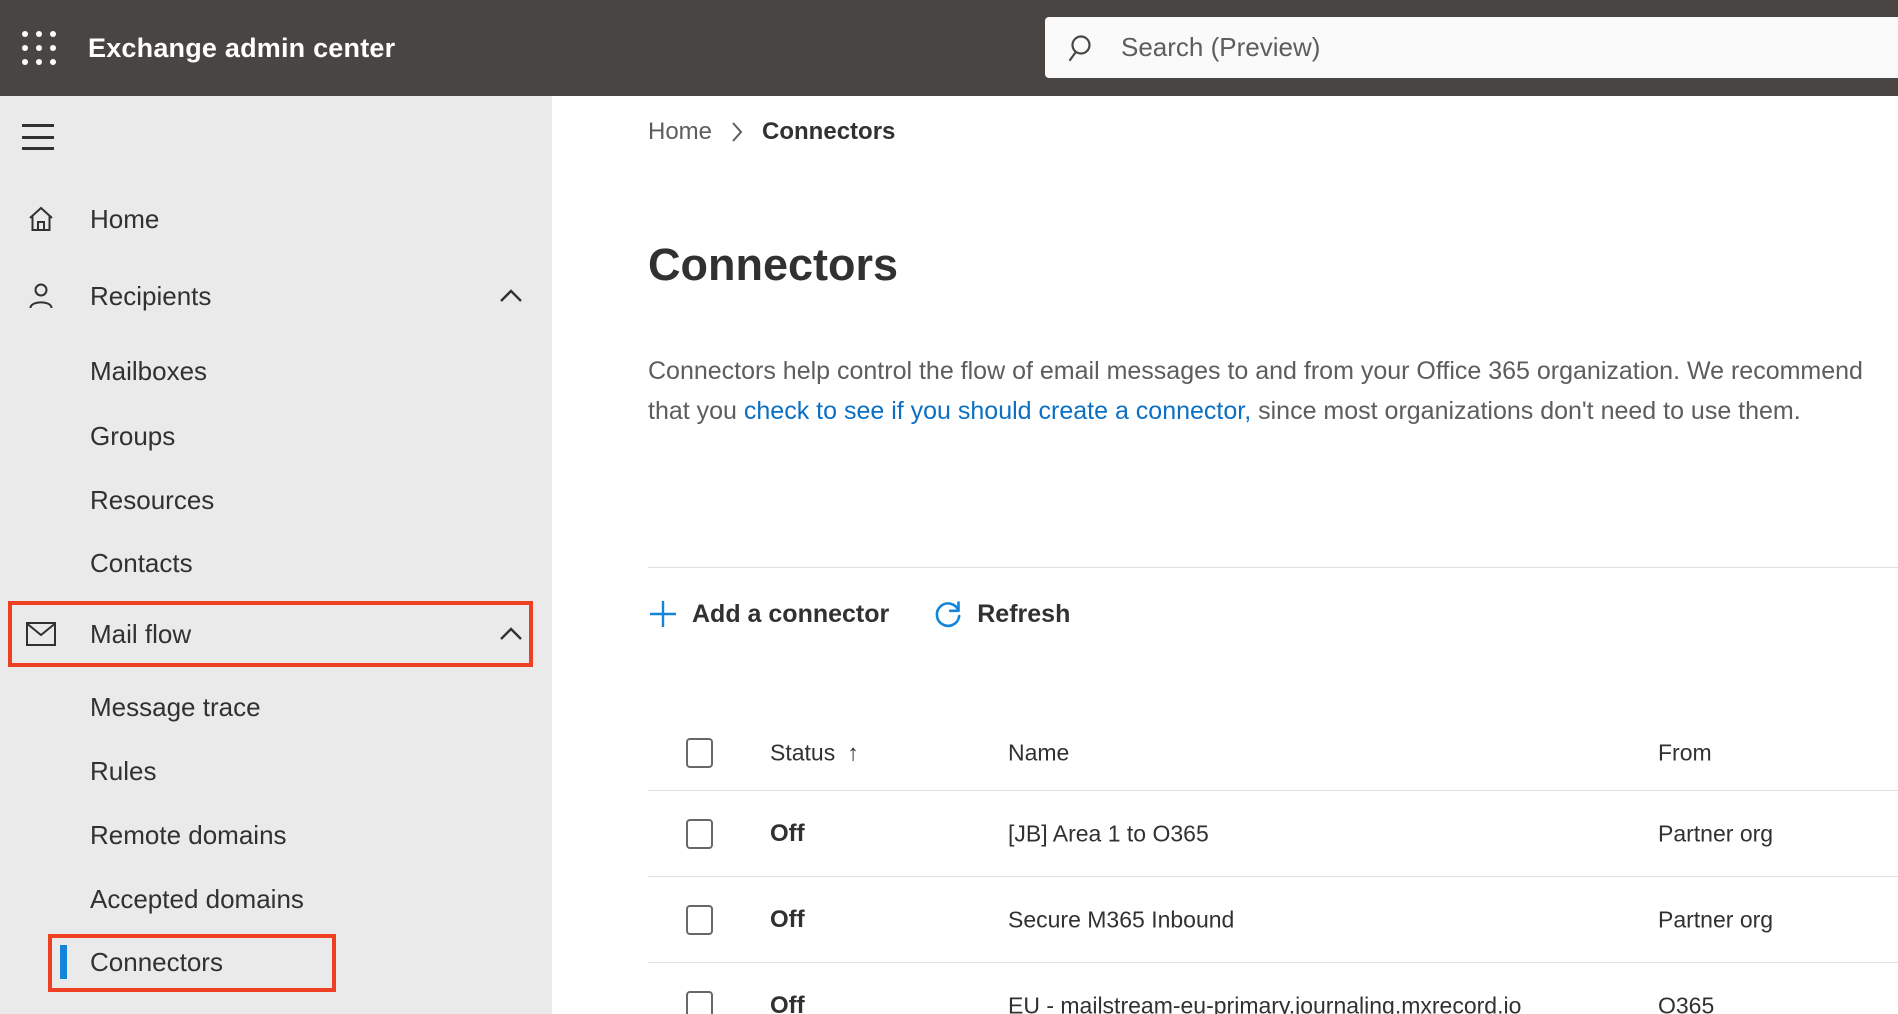 The image size is (1898, 1014). What do you see at coordinates (737, 132) in the screenshot?
I see `chevron-right-icon` at bounding box center [737, 132].